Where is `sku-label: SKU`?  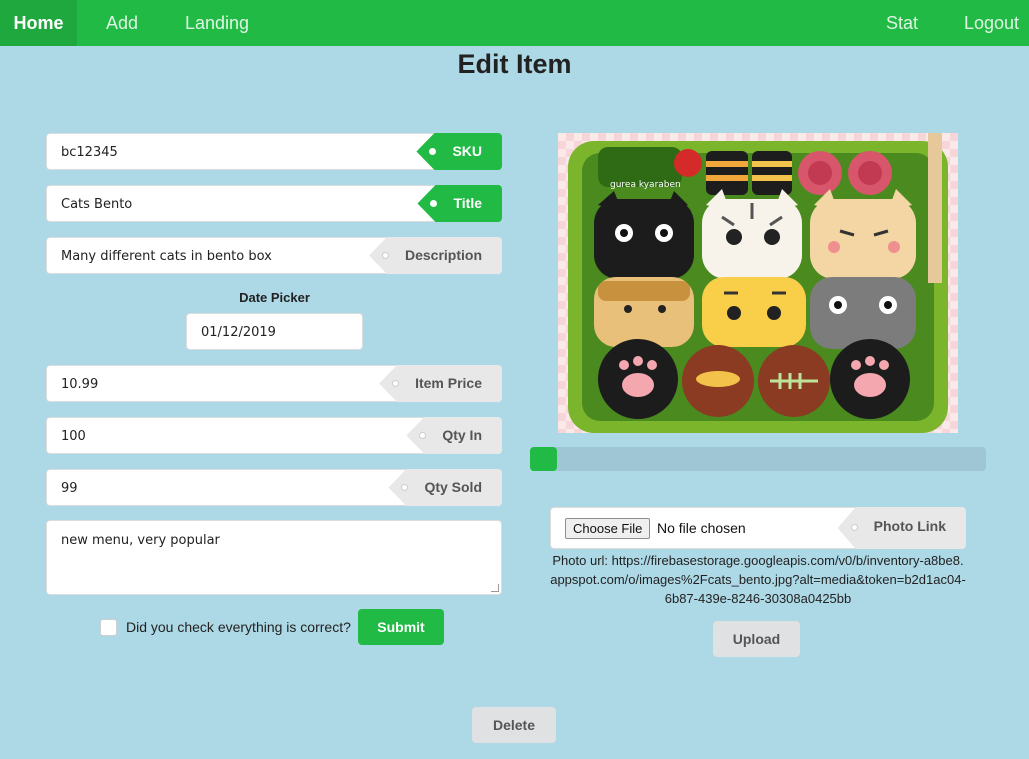
sku-label: SKU is located at coordinates (459, 151).